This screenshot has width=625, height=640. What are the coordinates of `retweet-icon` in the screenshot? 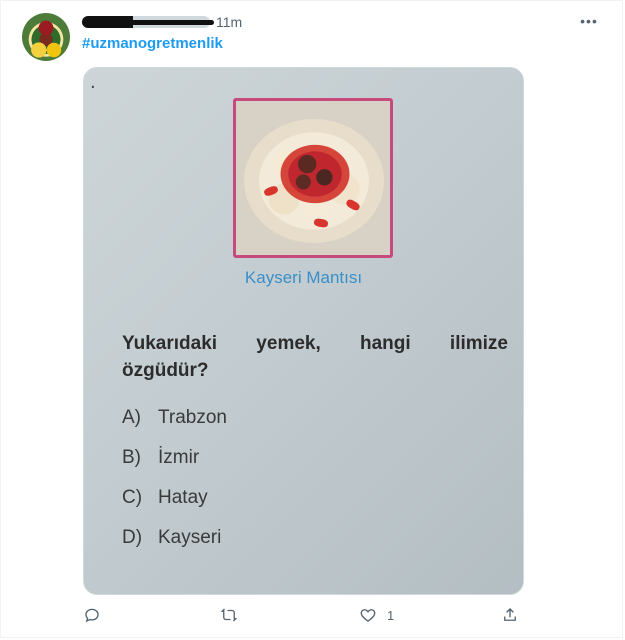 It's located at (229, 615).